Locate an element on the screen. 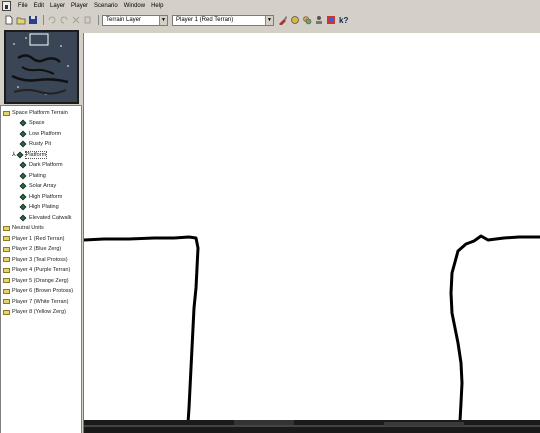  svg-text: k? is located at coordinates (343, 20).